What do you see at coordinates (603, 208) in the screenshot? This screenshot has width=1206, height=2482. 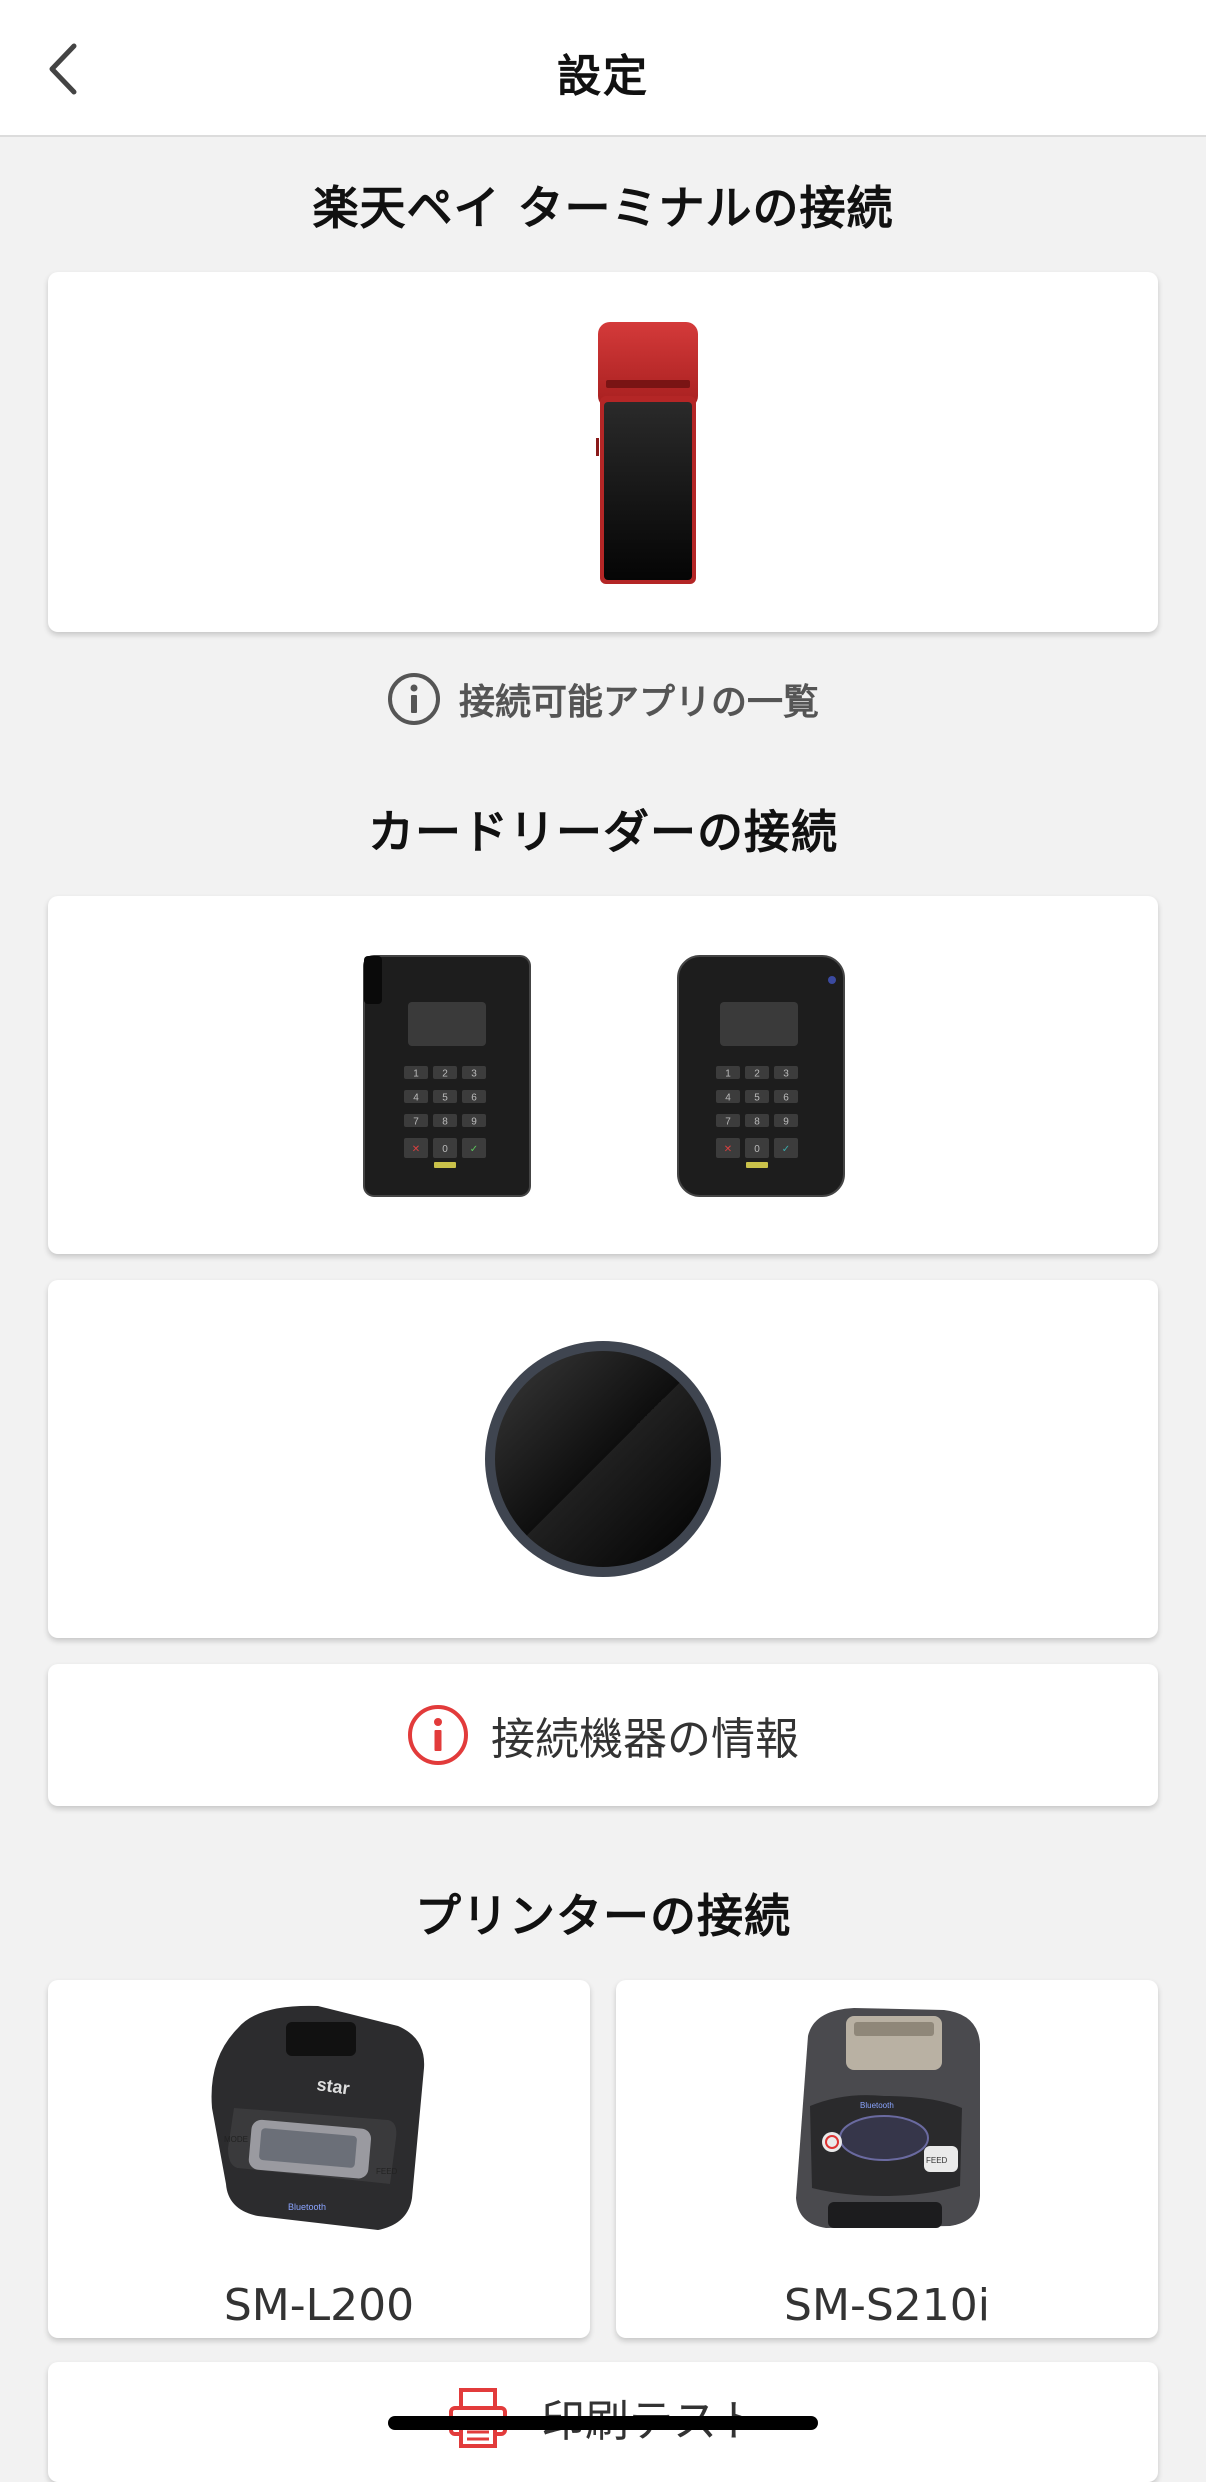 I see `terminal-section-title: 楽天ペイ ターミナルの接続` at bounding box center [603, 208].